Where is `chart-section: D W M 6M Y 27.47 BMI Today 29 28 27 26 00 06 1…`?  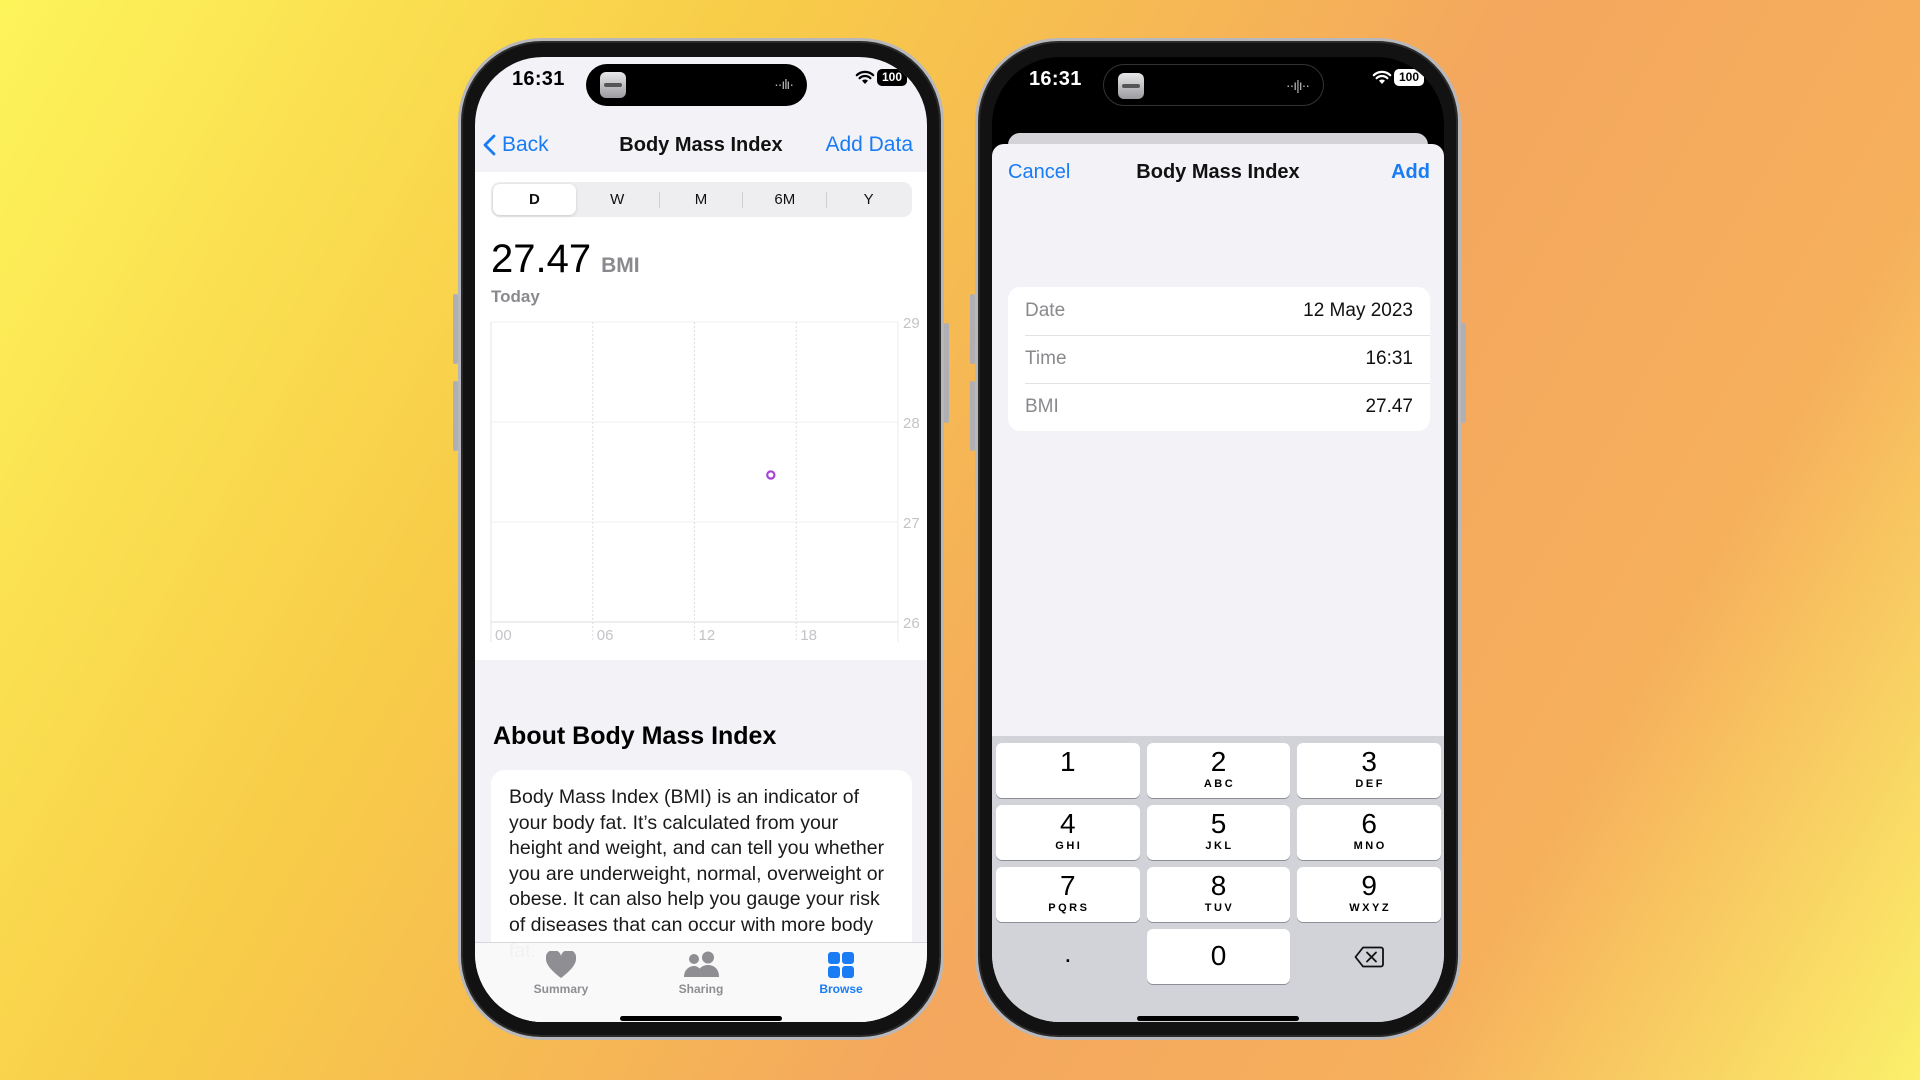
chart-section: D W M 6M Y 27.47 BMI Today 29 28 27 26 00 06 1… is located at coordinates (701, 416).